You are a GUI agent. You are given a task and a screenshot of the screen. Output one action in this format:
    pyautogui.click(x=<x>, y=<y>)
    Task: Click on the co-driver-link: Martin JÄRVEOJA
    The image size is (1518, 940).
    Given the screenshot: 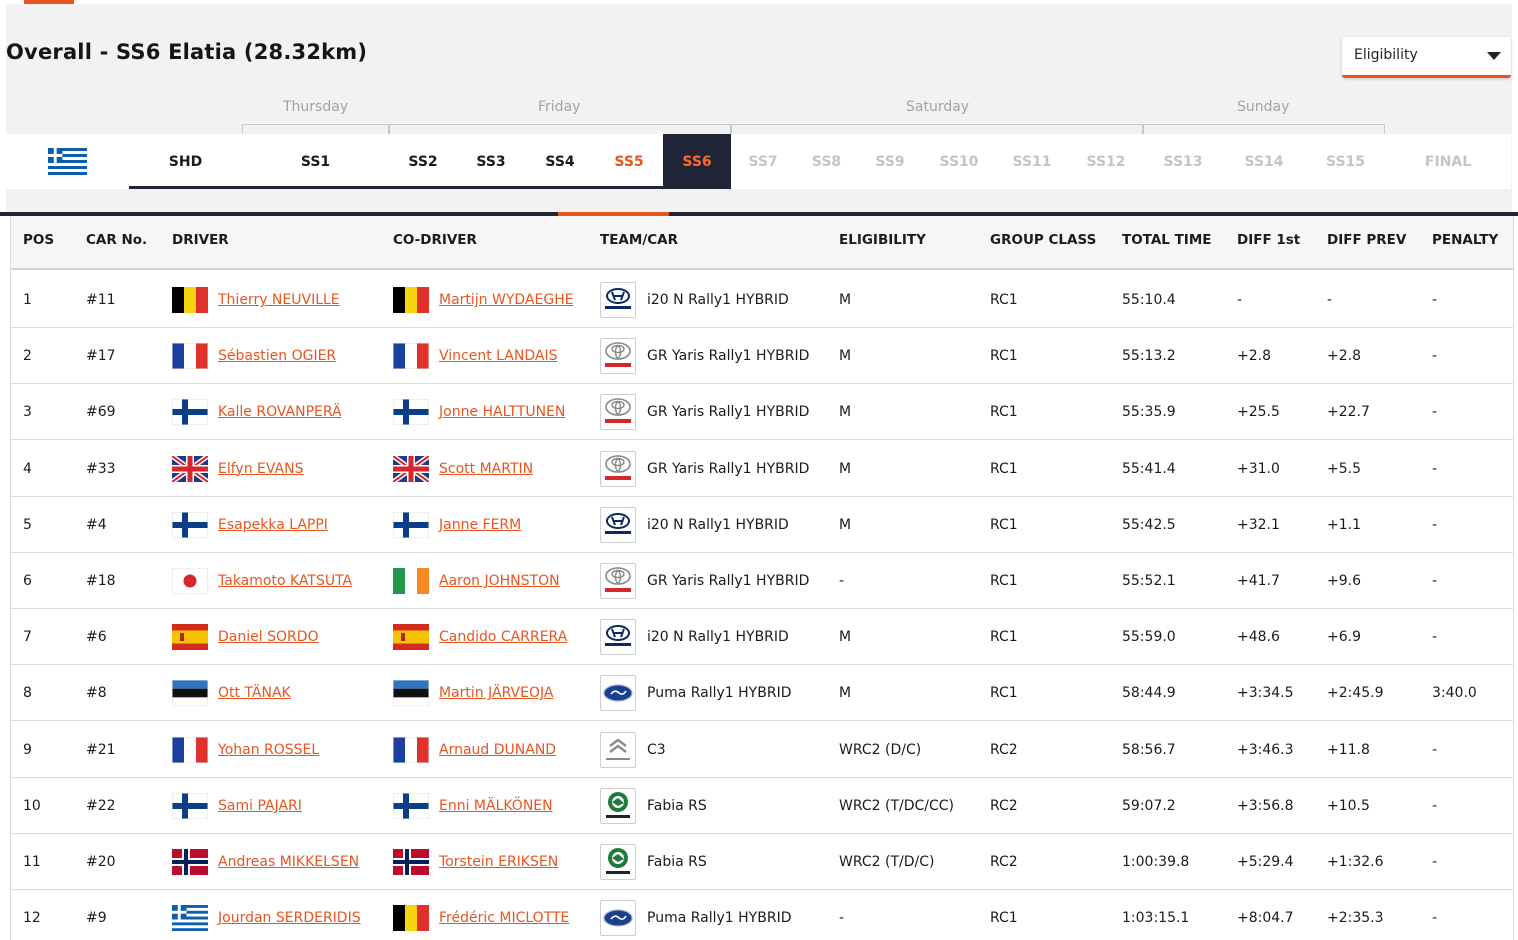 What is the action you would take?
    pyautogui.click(x=496, y=693)
    